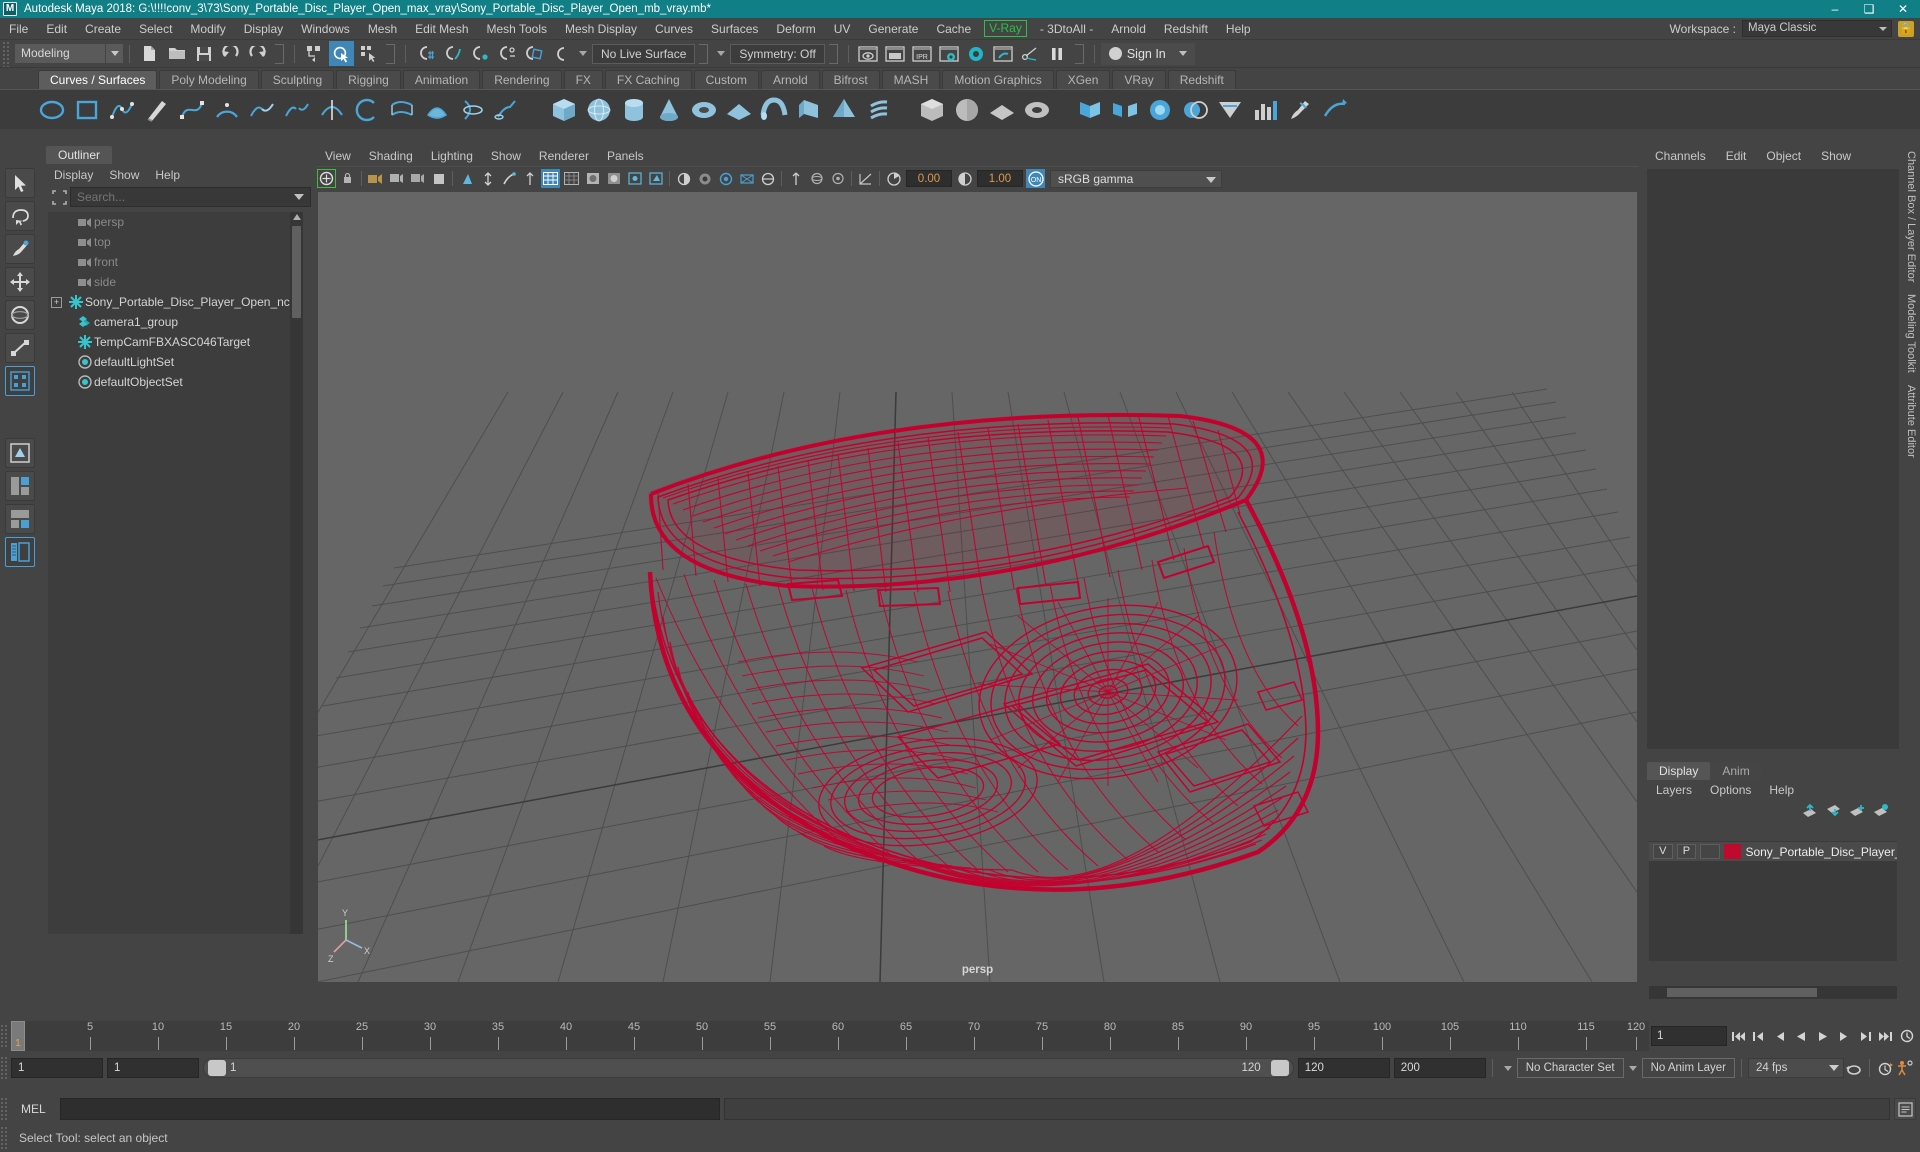  I want to click on outliner-item-sony-portable-disc-player: + Sony_Portable_Disc_Player_Open_ncl, so click(175, 302).